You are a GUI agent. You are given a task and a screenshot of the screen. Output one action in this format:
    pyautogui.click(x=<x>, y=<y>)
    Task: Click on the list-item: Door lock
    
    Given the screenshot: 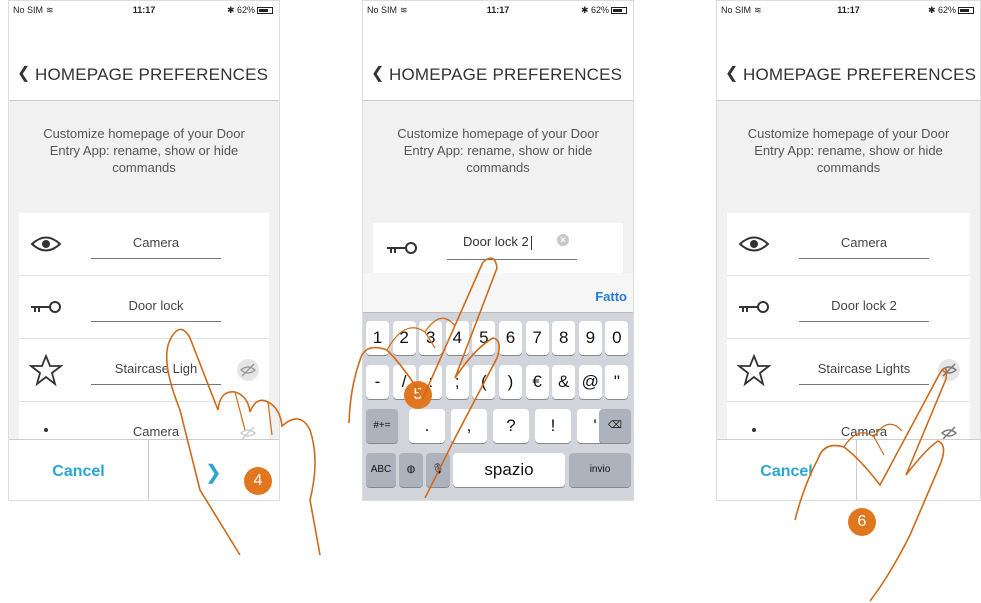 What is the action you would take?
    pyautogui.click(x=144, y=307)
    